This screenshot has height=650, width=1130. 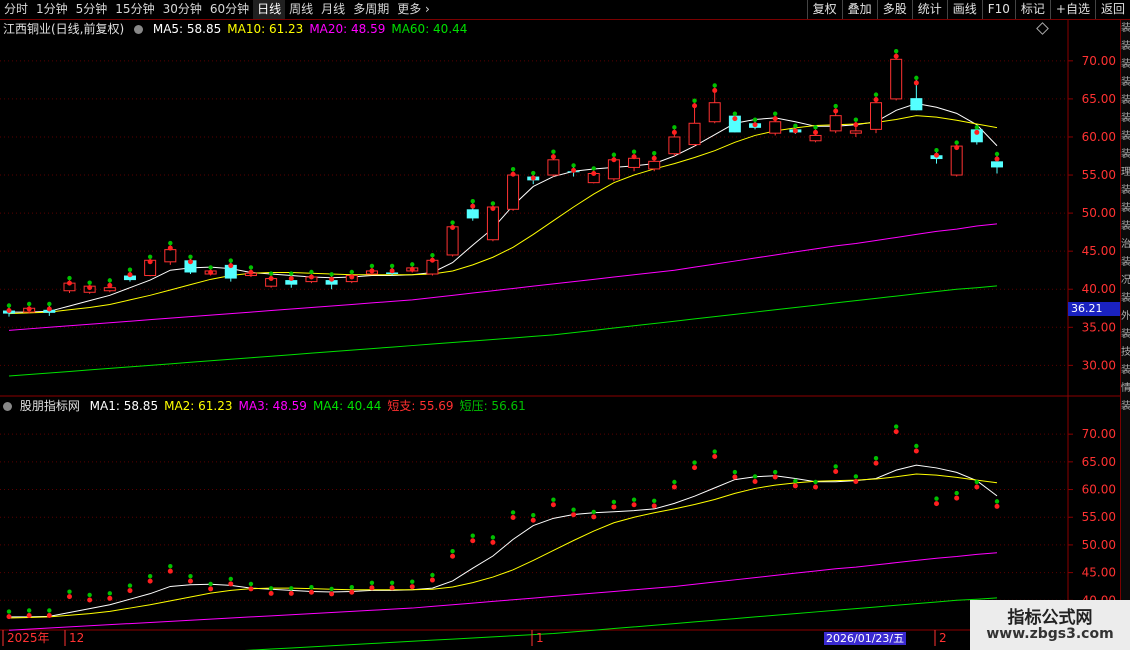 What do you see at coordinates (1050, 634) in the screenshot?
I see `watermark-url: www.zbgs3.com` at bounding box center [1050, 634].